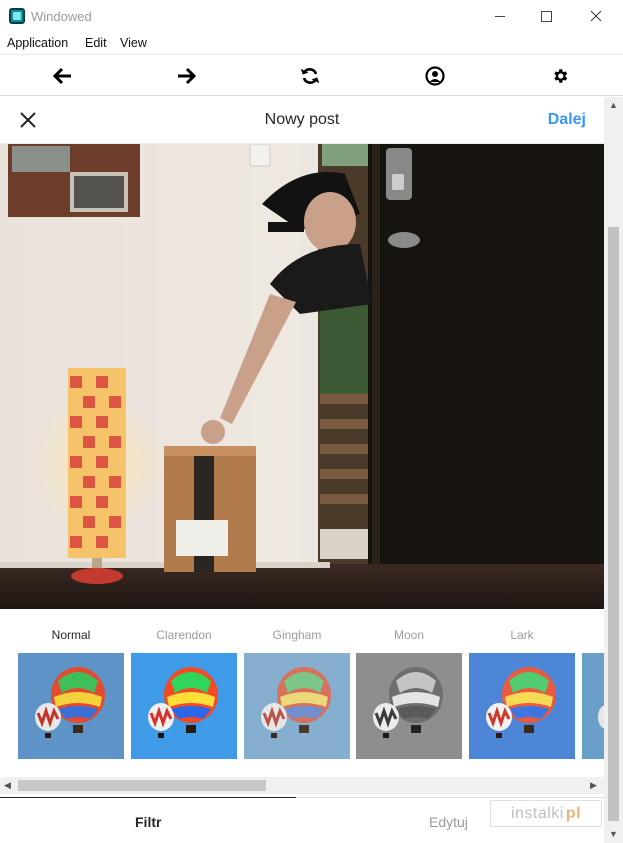 The height and width of the screenshot is (843, 623). I want to click on app-icon, so click(17, 16).